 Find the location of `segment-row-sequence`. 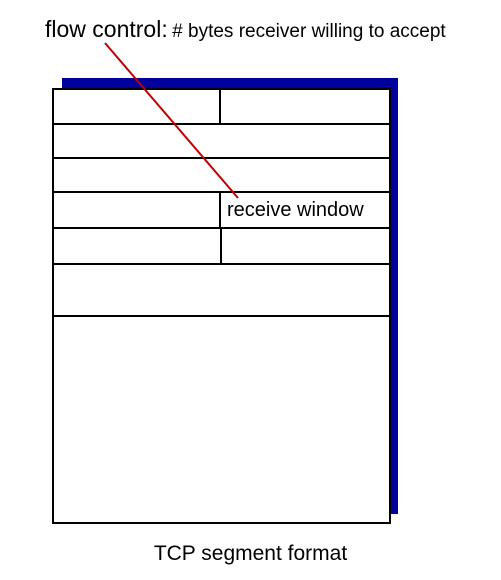

segment-row-sequence is located at coordinates (221, 142).